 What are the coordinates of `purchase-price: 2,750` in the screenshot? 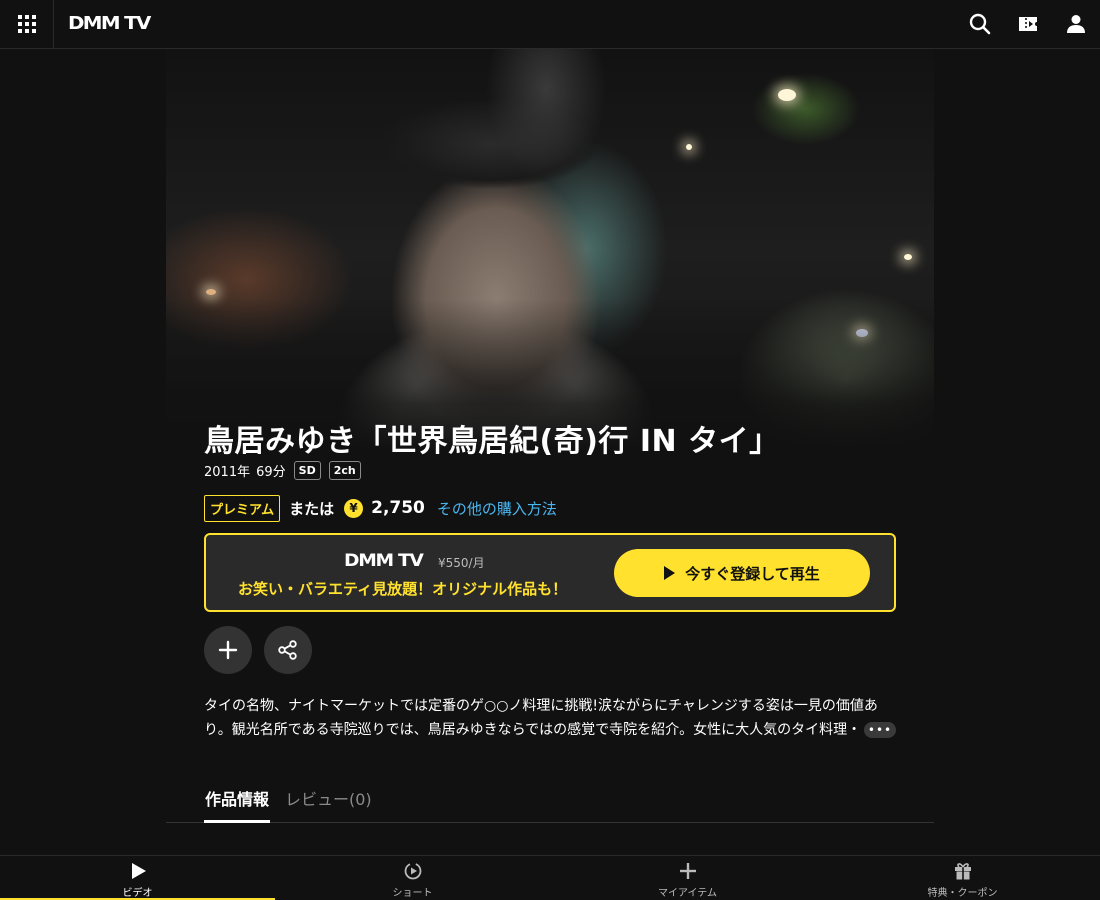 It's located at (398, 508).